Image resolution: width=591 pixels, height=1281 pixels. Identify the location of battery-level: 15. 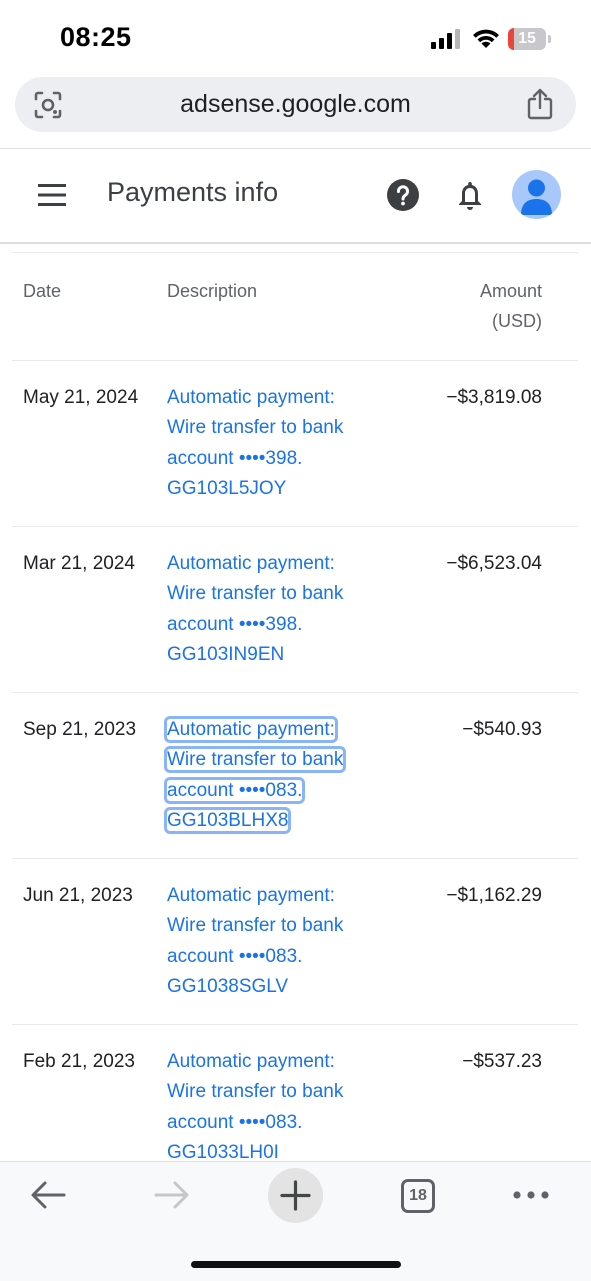
(527, 38).